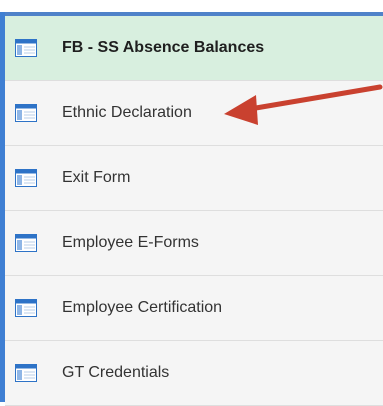 This screenshot has height=406, width=383. I want to click on red-annotation-arrow, so click(303, 104).